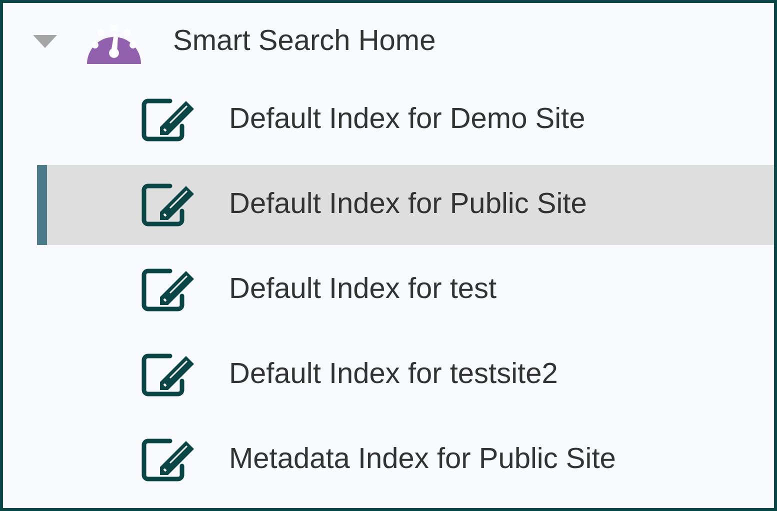 The image size is (777, 511). I want to click on item-label: Default Index for Demo Site, so click(407, 120).